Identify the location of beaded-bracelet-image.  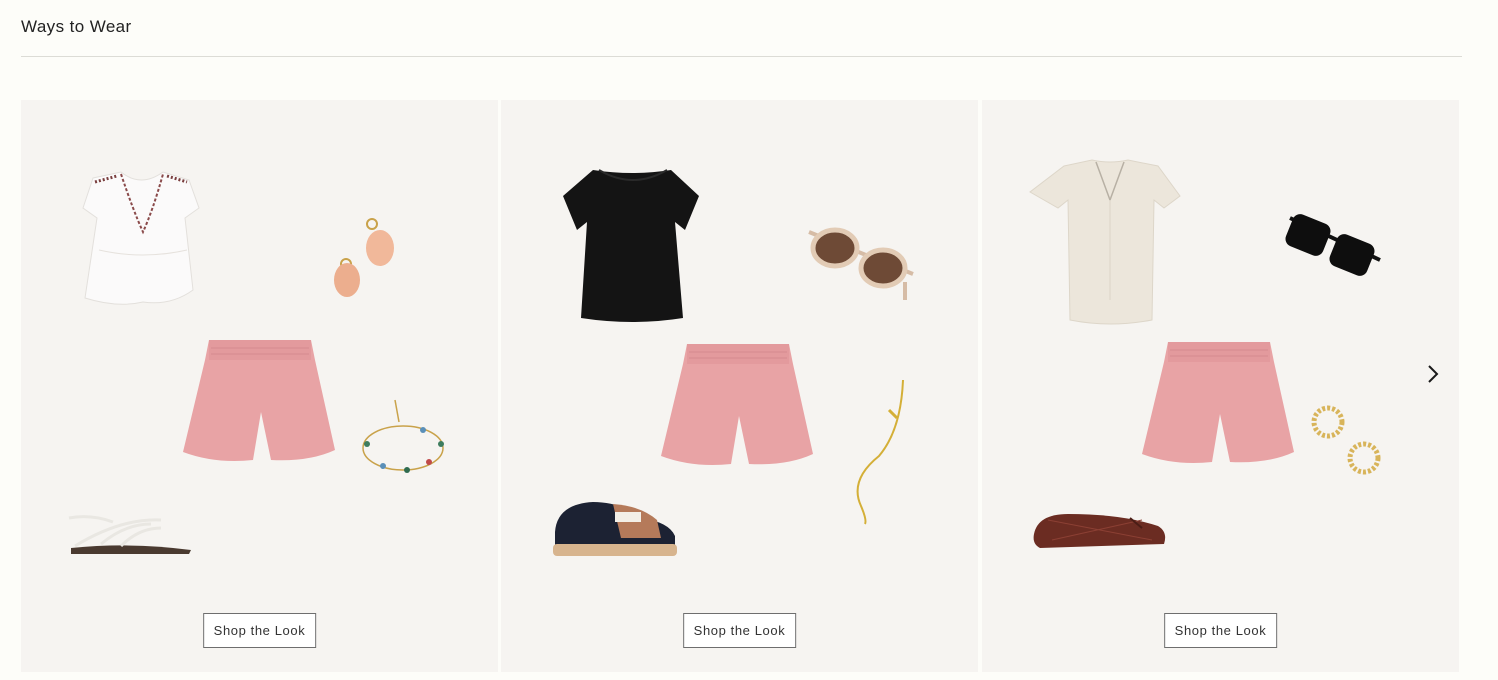
(403, 436).